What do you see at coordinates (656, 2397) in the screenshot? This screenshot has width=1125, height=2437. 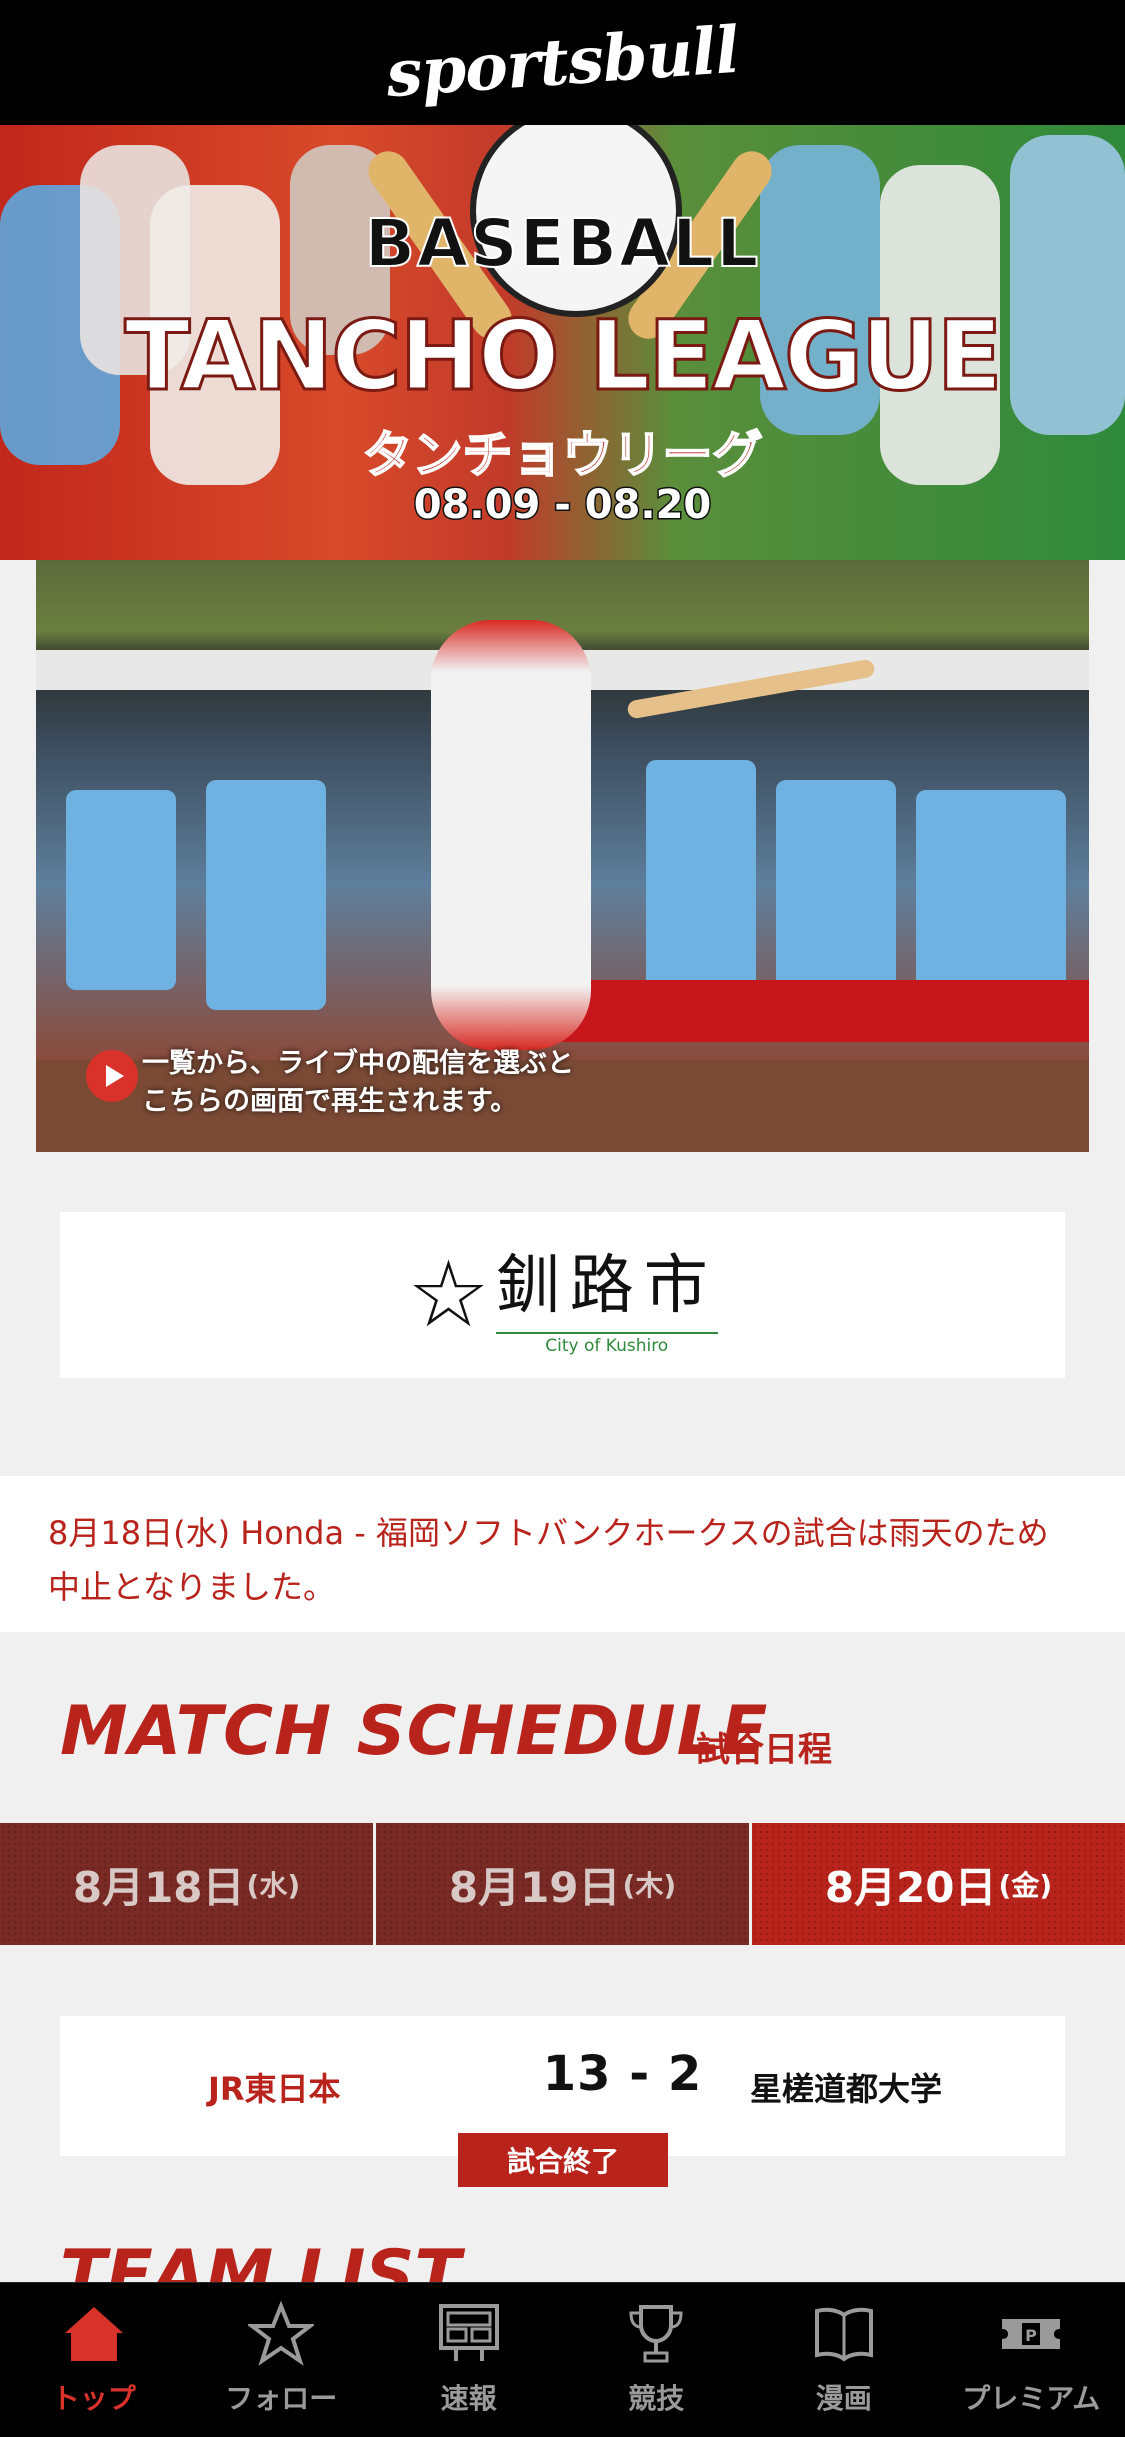 I see `tab-label: 競技` at bounding box center [656, 2397].